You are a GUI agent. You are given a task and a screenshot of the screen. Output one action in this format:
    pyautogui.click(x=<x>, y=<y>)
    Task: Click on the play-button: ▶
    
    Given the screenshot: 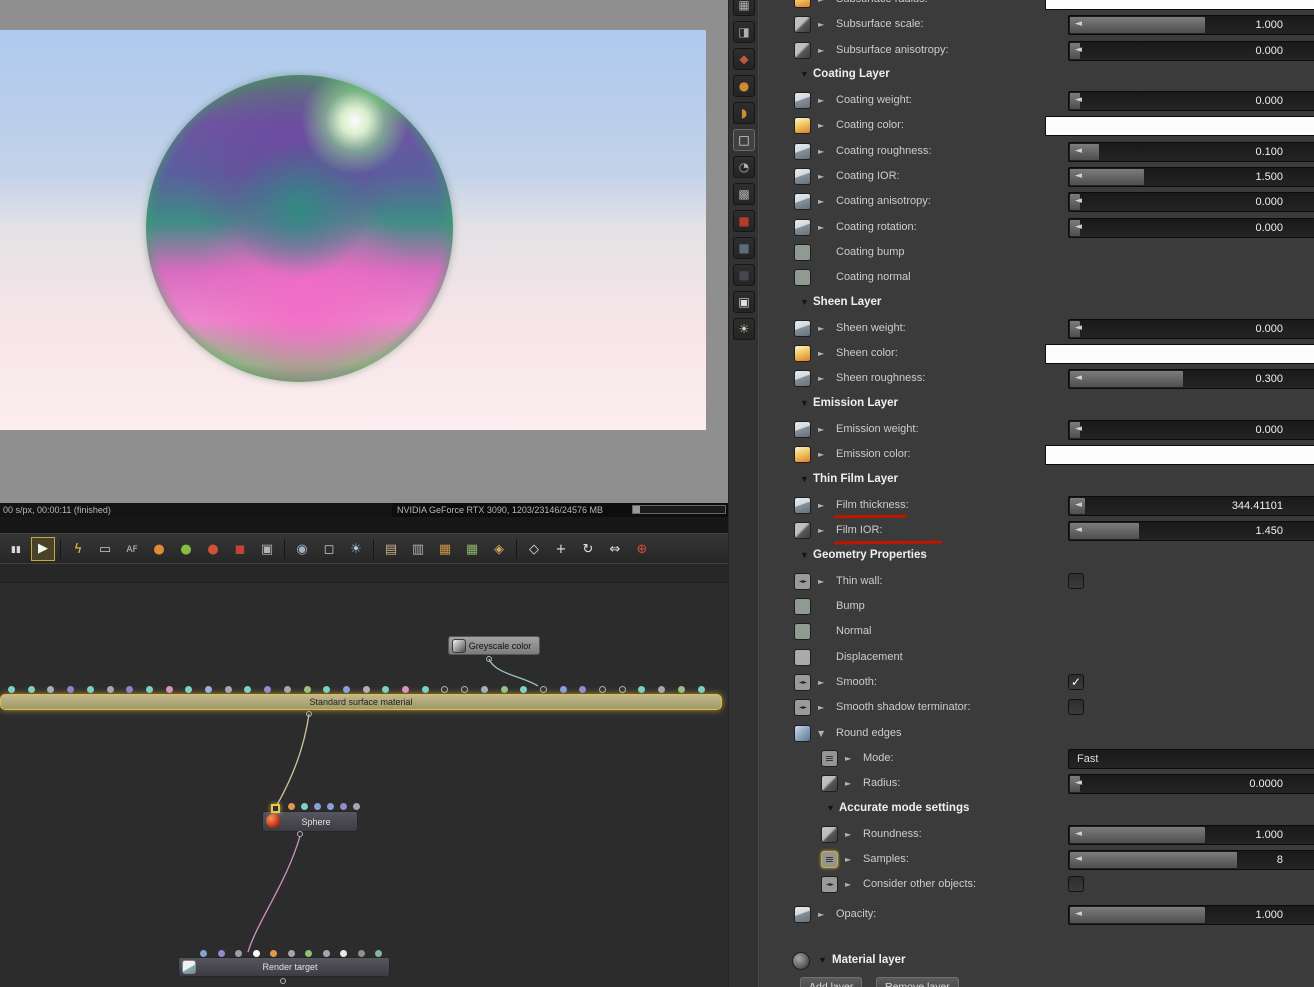 What is the action you would take?
    pyautogui.click(x=43, y=548)
    